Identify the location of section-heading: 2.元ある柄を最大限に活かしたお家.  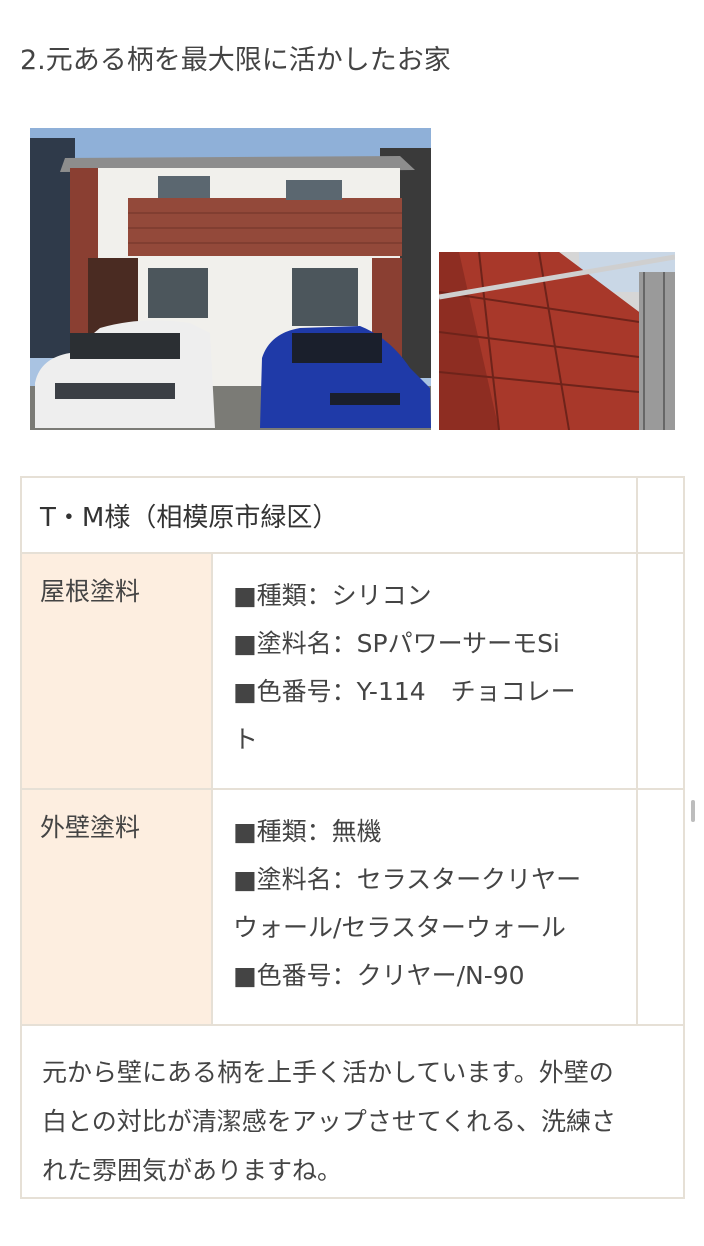
(235, 60).